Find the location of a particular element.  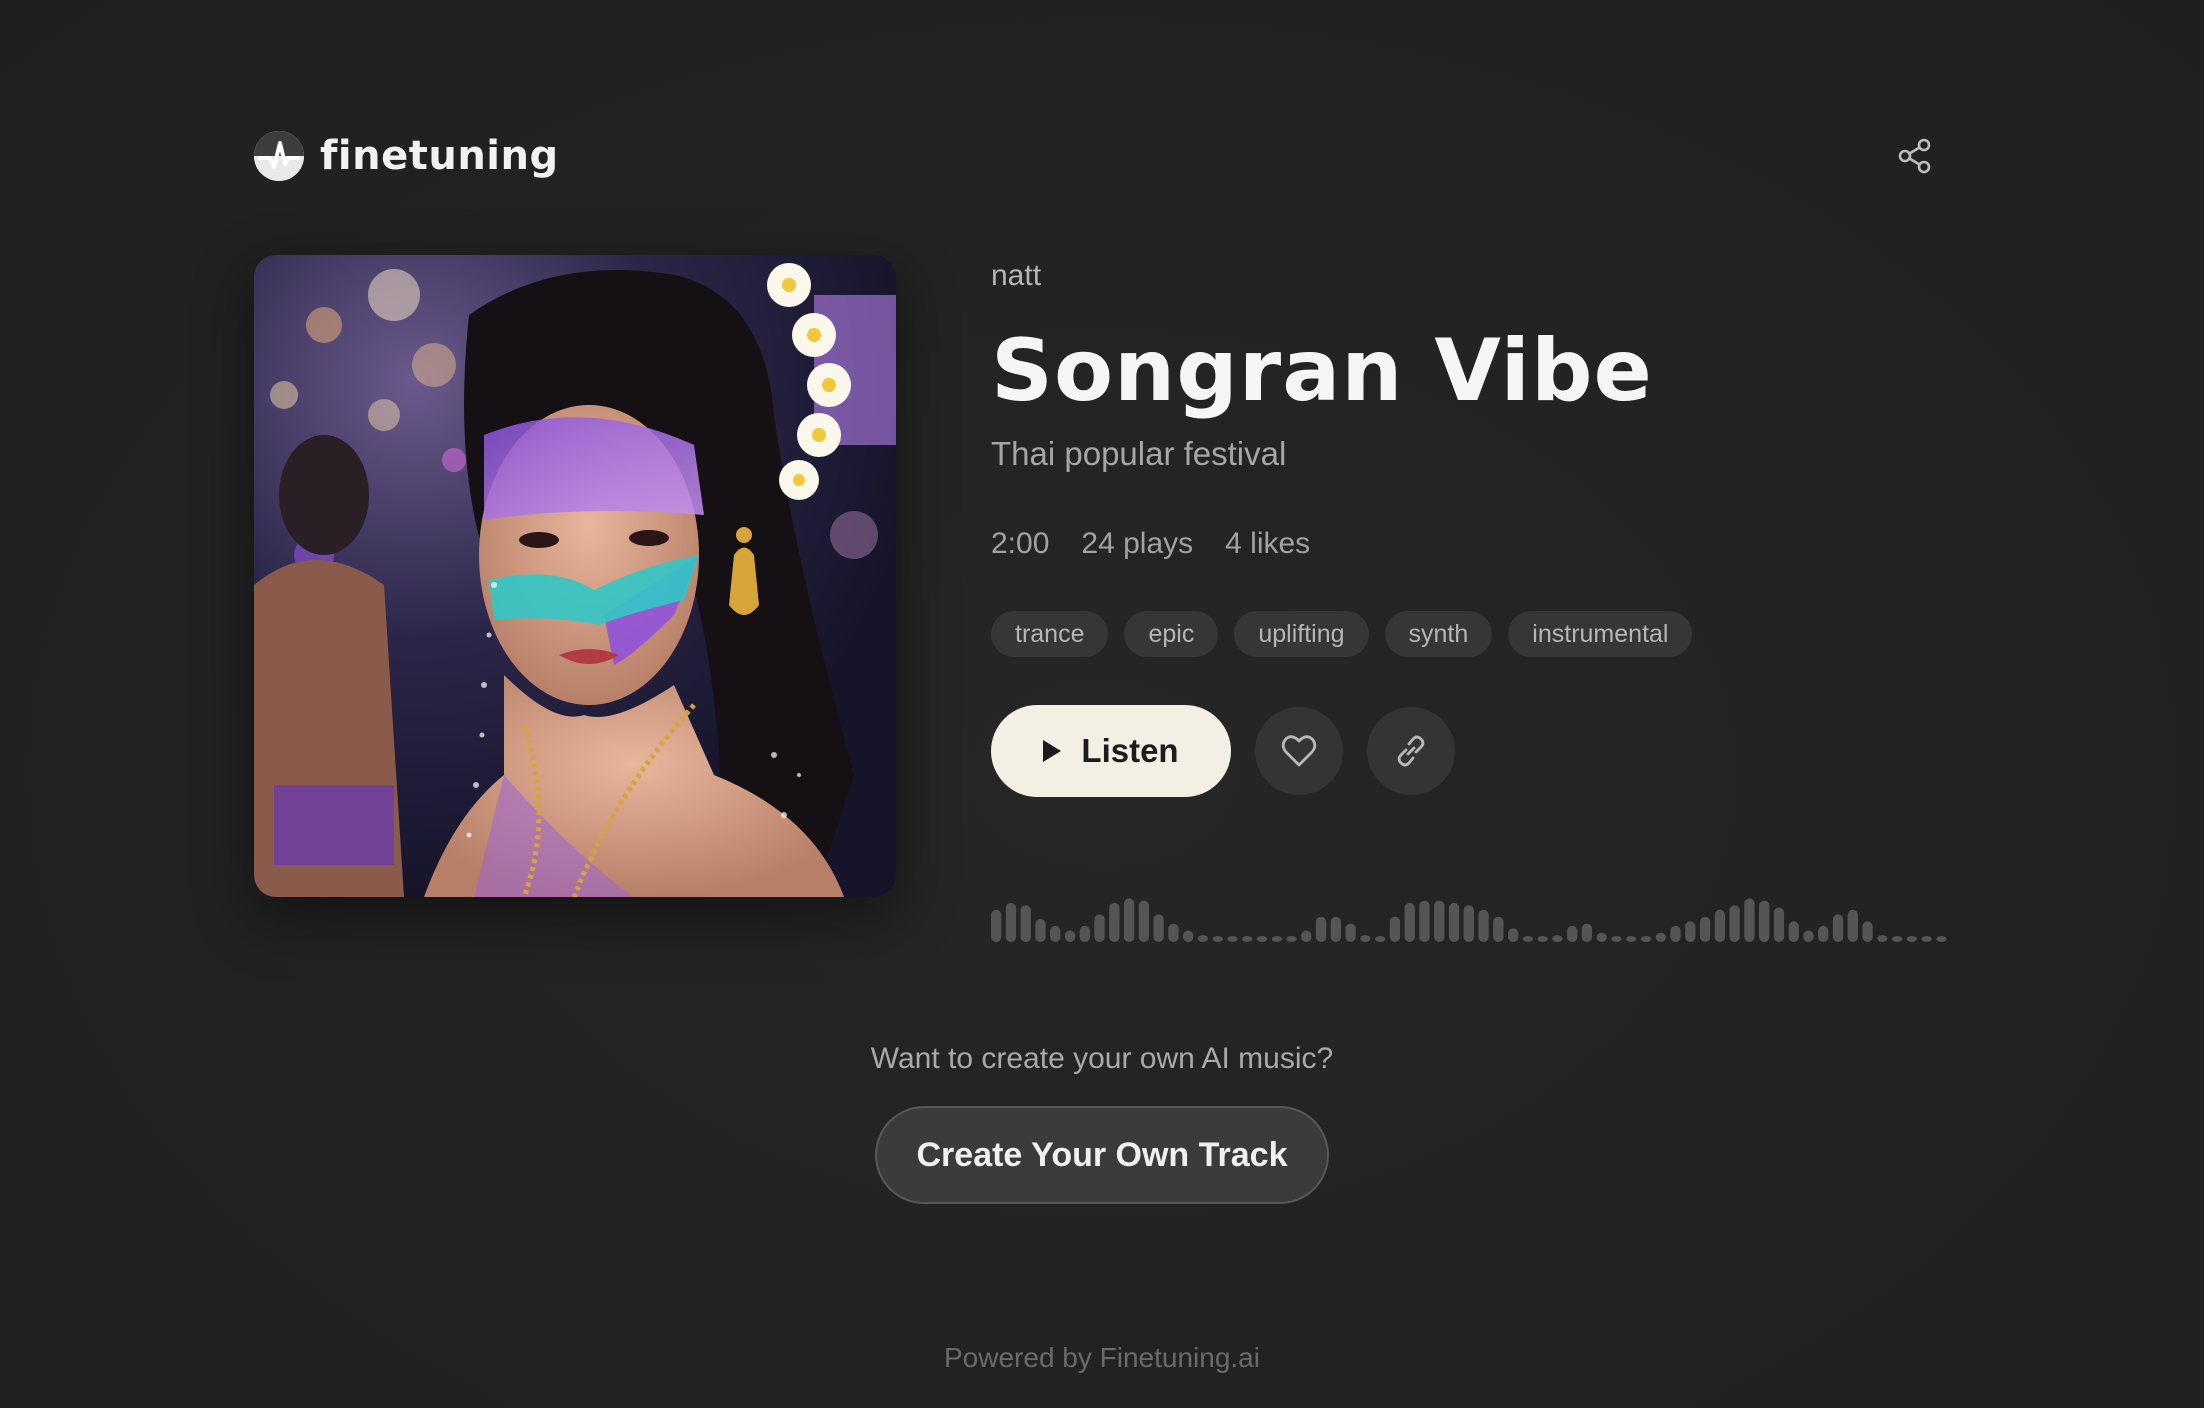

copy-link-button is located at coordinates (1411, 751).